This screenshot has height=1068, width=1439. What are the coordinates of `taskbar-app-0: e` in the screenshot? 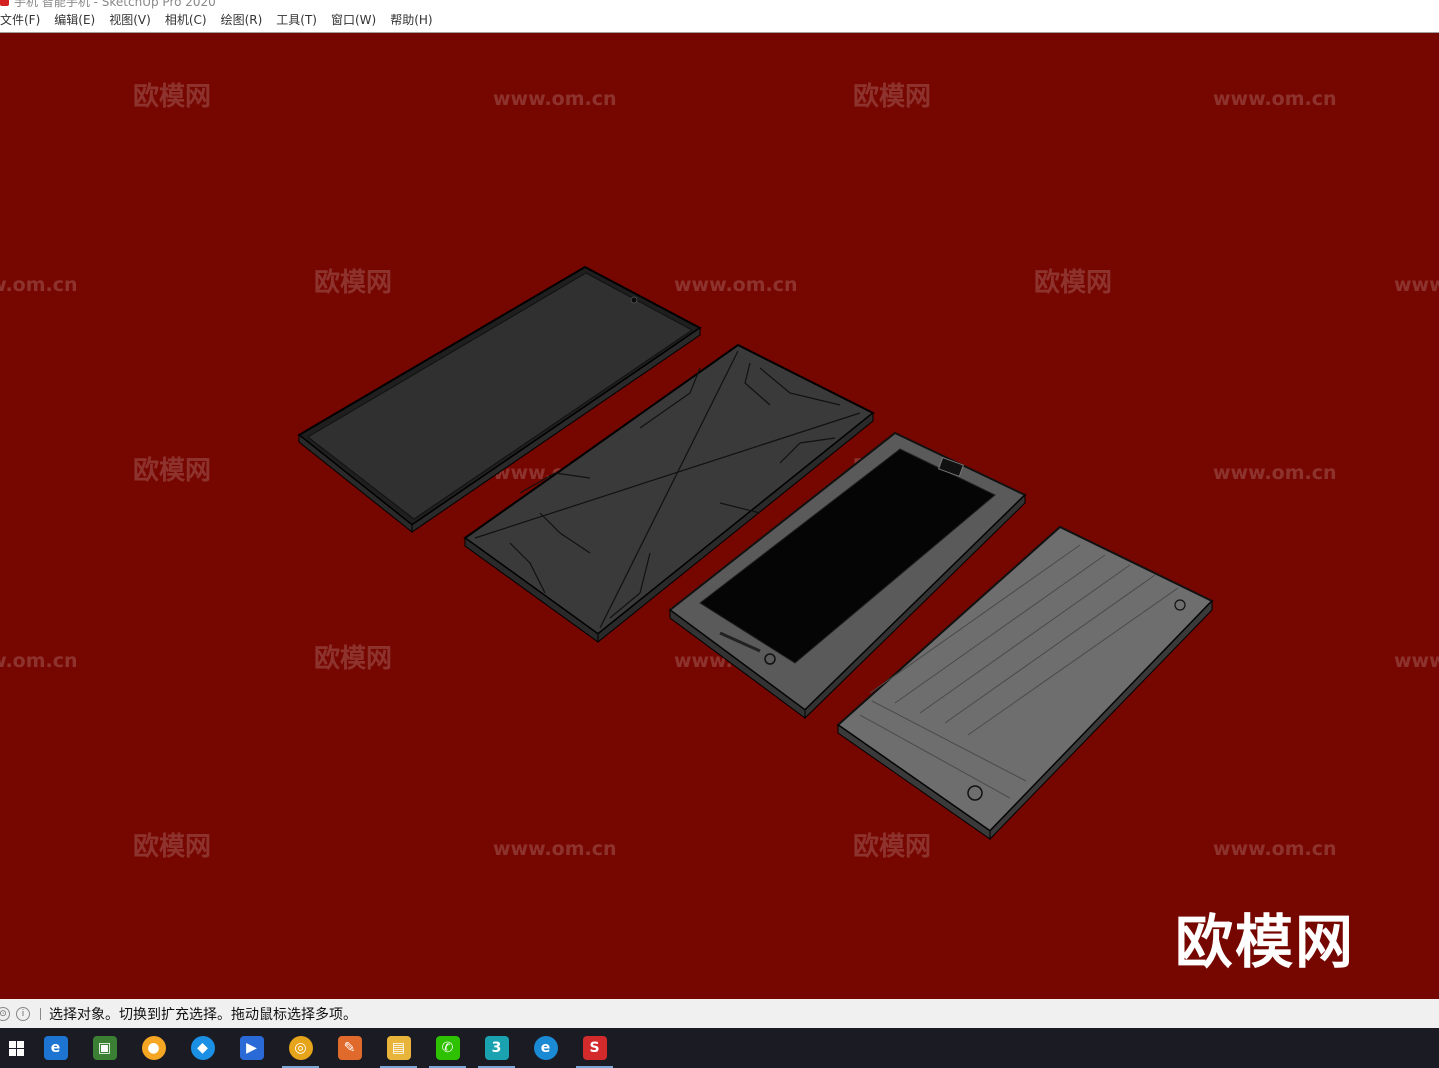 It's located at (55, 1048).